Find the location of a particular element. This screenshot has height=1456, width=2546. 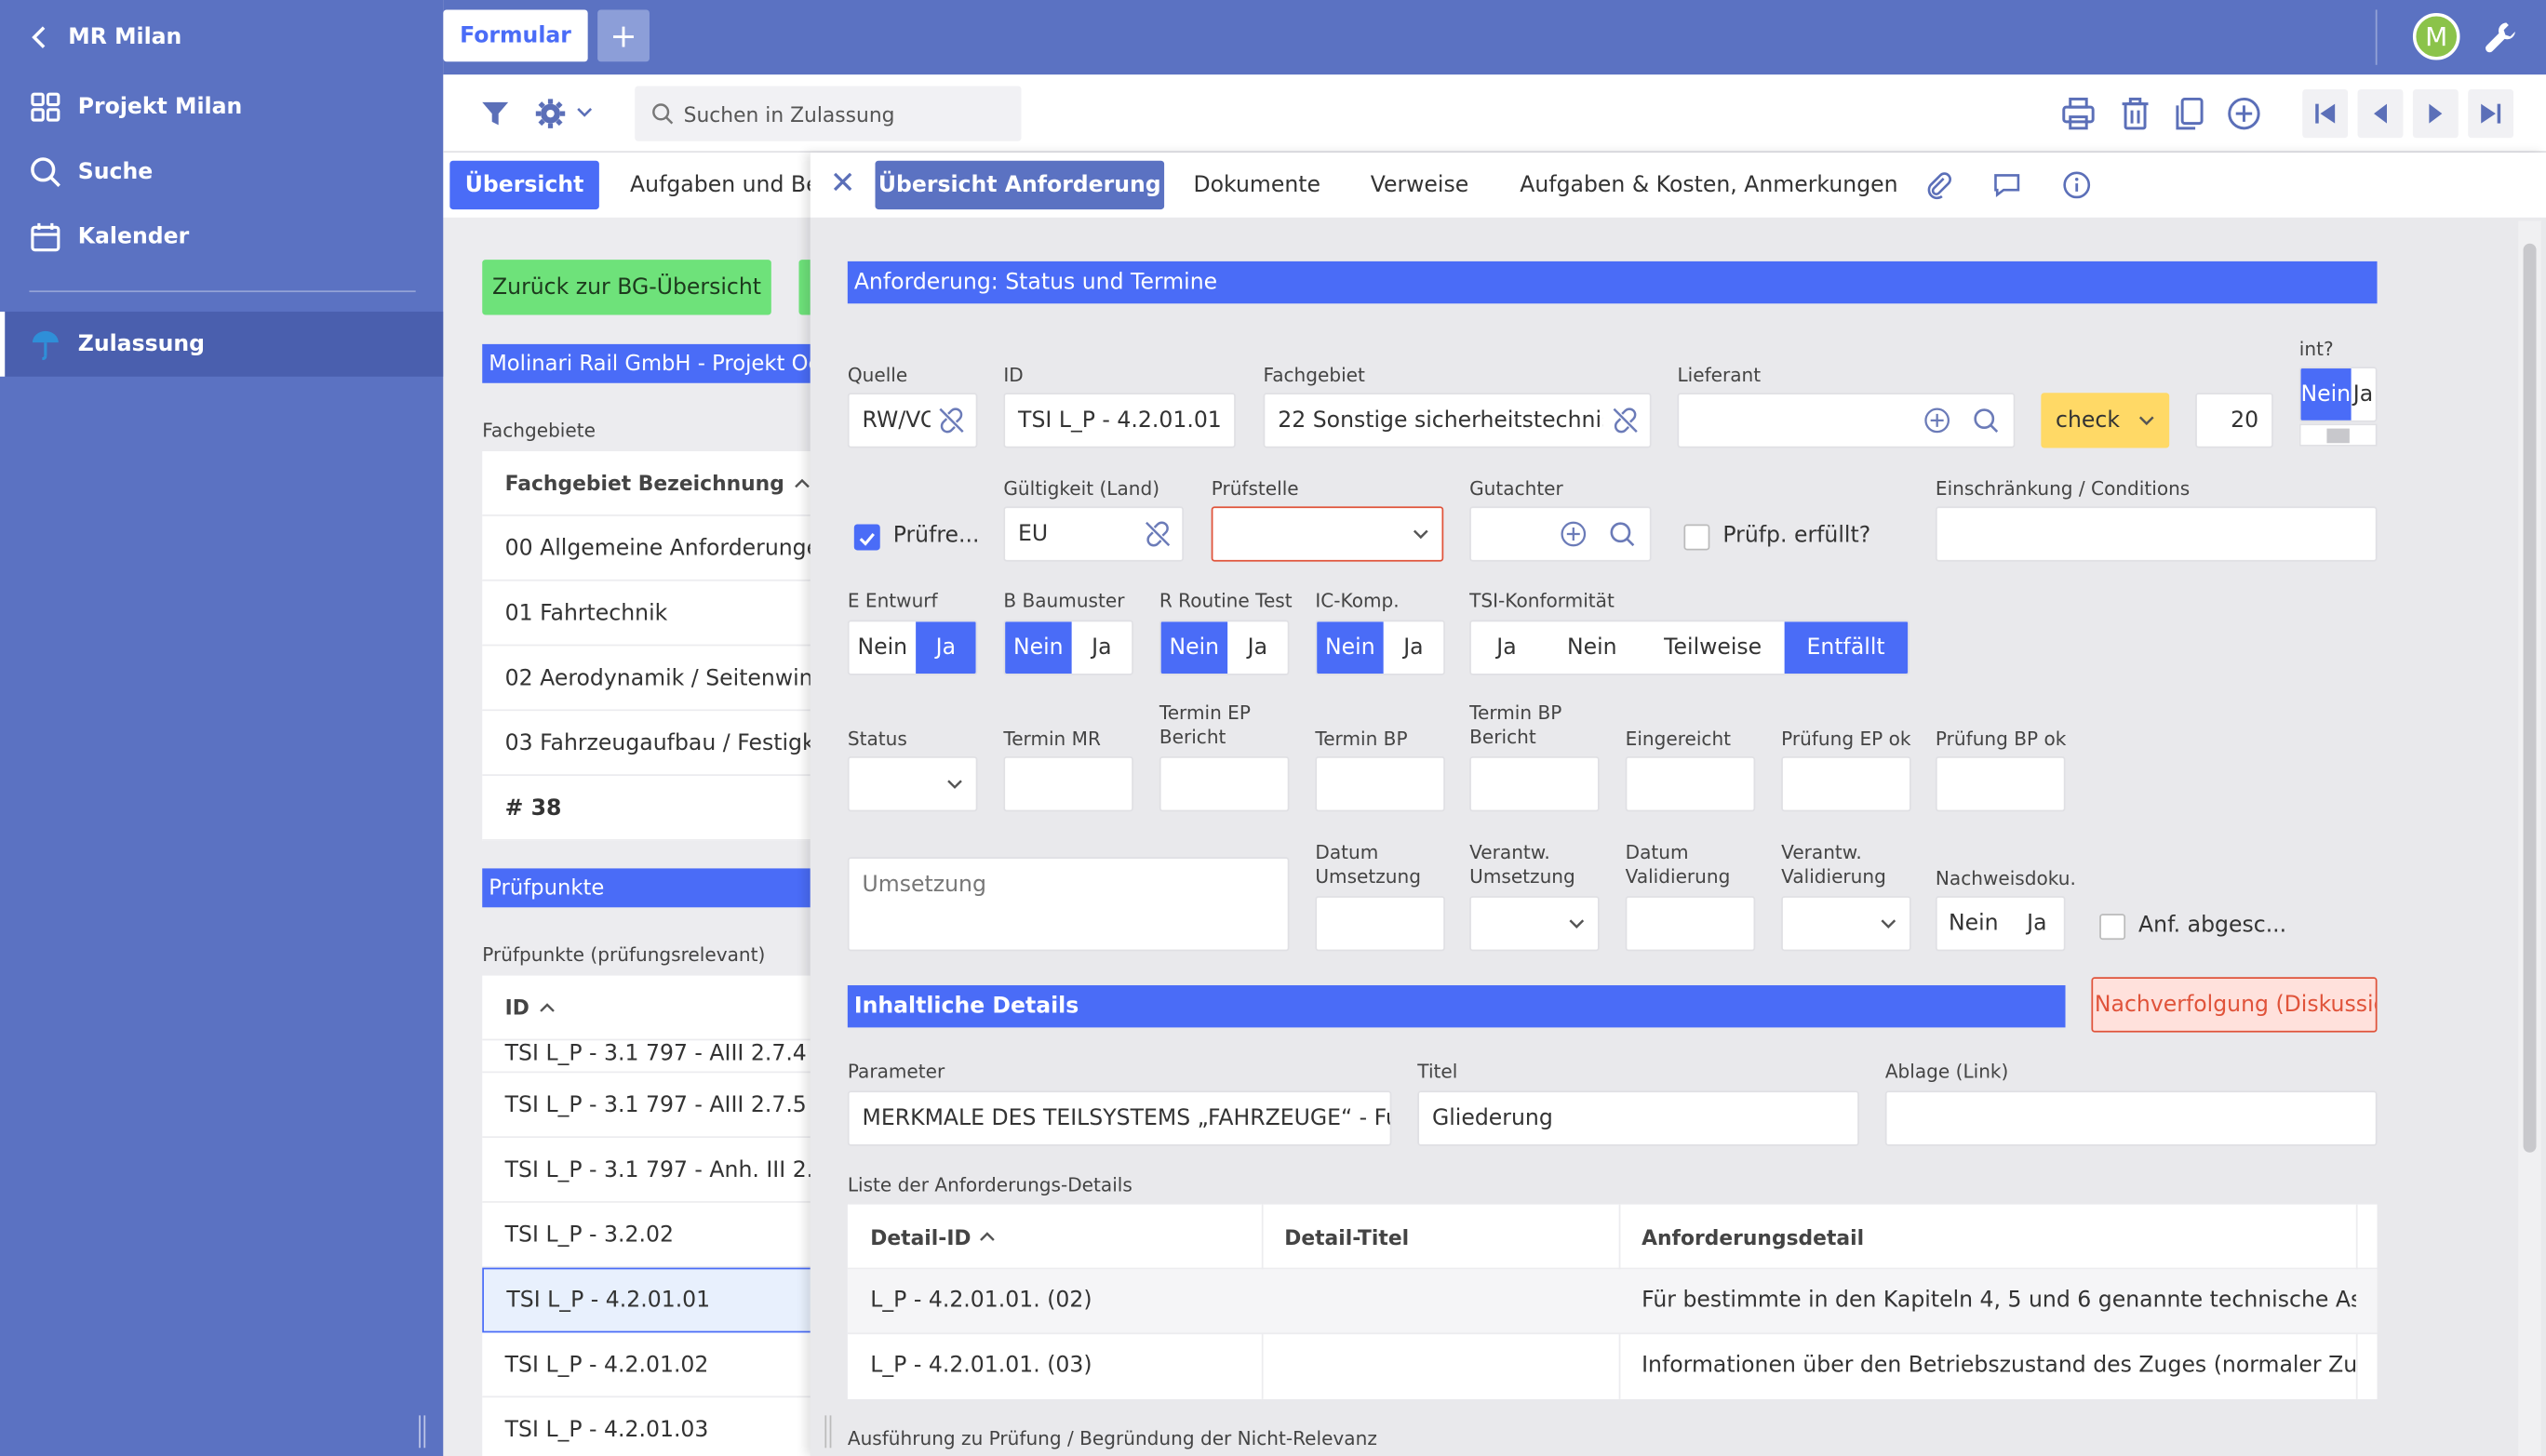

entfaellt-option: Entfällt is located at coordinates (1846, 648).